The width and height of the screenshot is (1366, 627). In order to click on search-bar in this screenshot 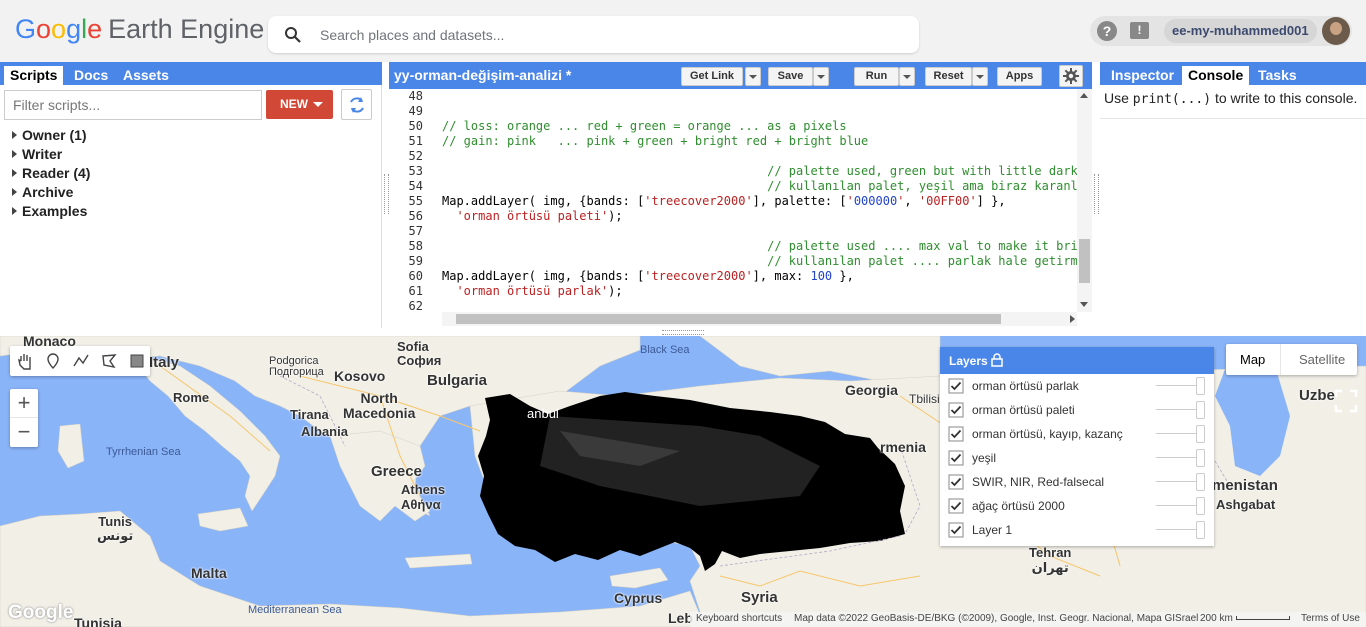, I will do `click(593, 34)`.